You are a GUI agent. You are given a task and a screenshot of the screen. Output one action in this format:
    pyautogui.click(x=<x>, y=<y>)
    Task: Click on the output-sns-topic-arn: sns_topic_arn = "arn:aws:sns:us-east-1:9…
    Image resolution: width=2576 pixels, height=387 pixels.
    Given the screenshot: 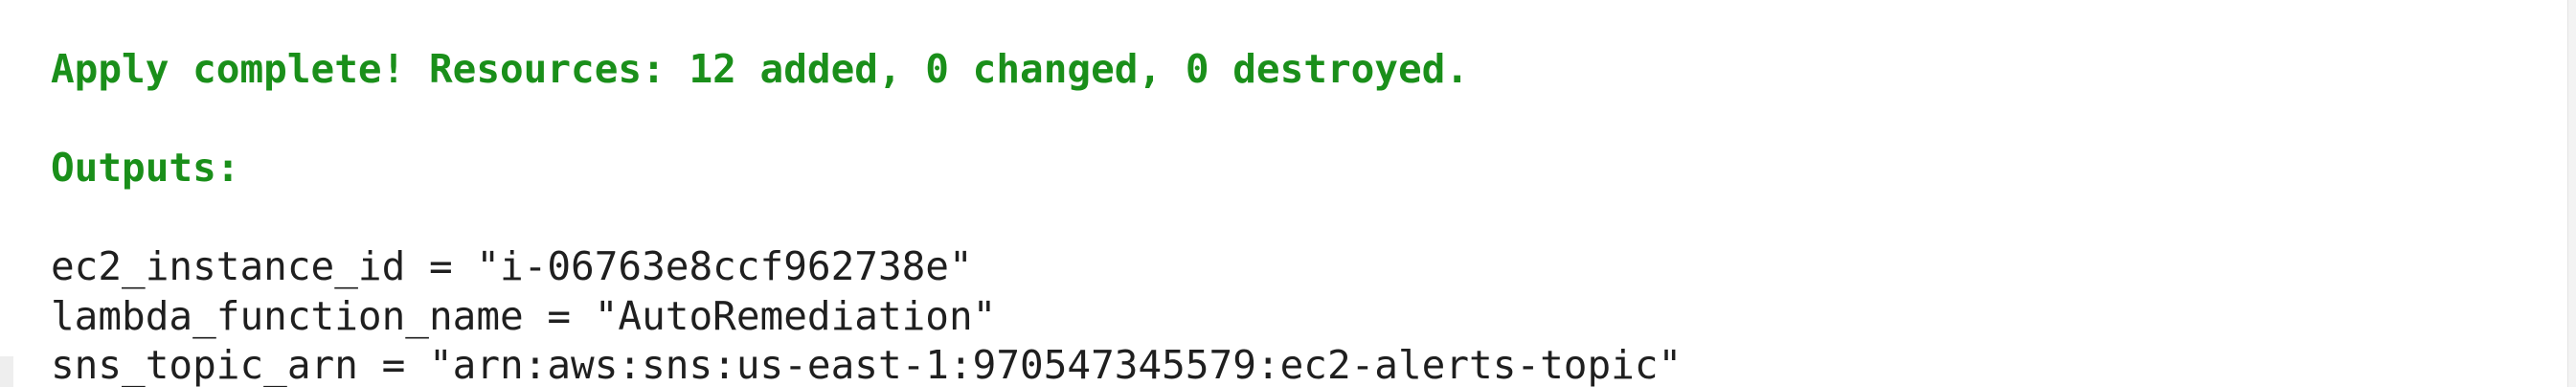 What is the action you would take?
    pyautogui.click(x=867, y=364)
    